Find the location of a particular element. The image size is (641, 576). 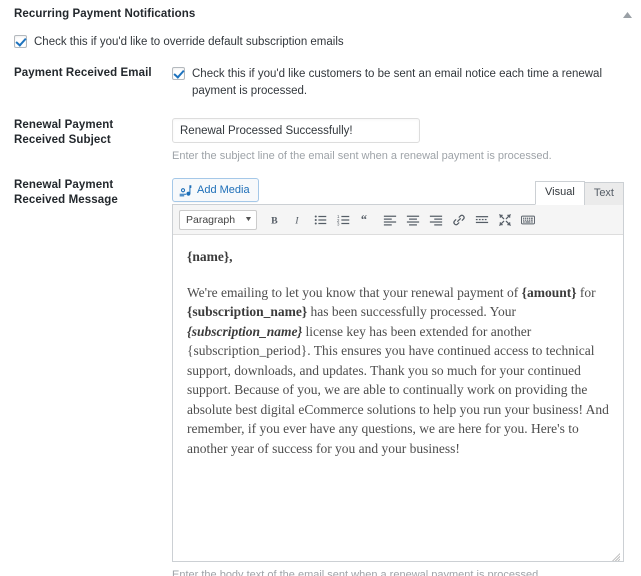

renewal-subject-label: Renewal Payment Received Subject is located at coordinates (64, 132).